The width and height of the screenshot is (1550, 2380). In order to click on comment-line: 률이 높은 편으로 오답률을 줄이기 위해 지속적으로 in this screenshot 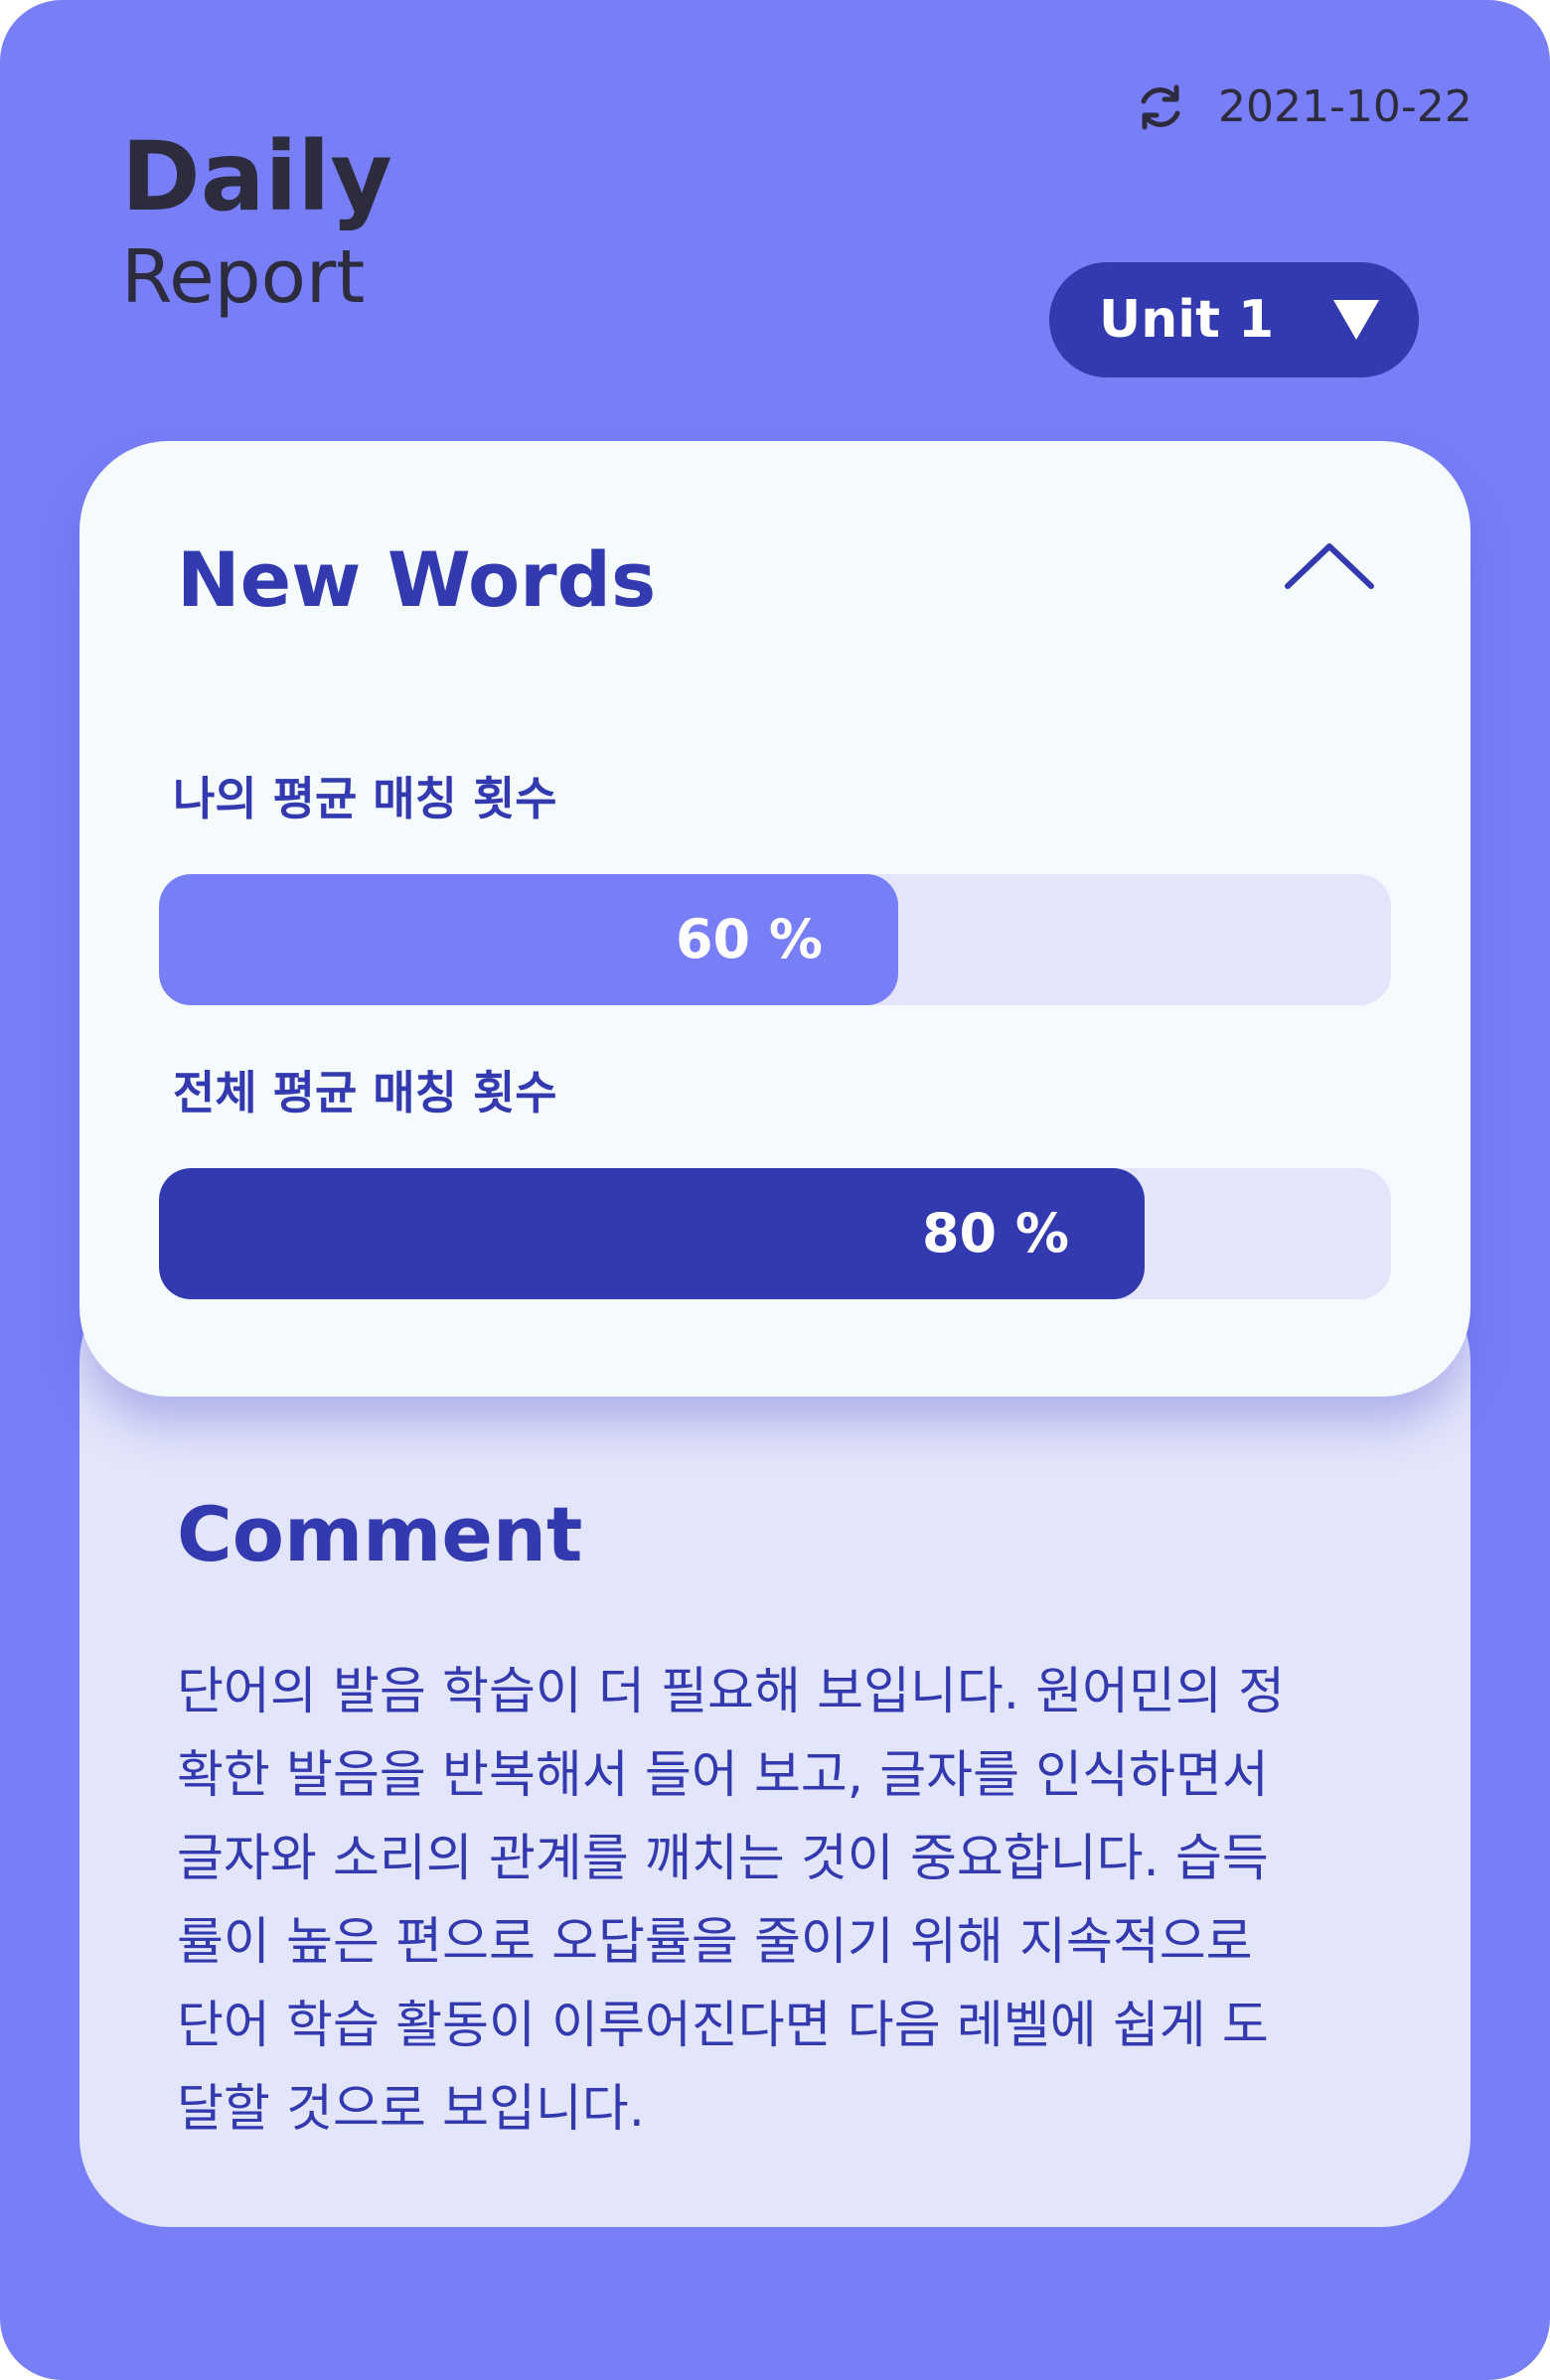, I will do `click(715, 1942)`.